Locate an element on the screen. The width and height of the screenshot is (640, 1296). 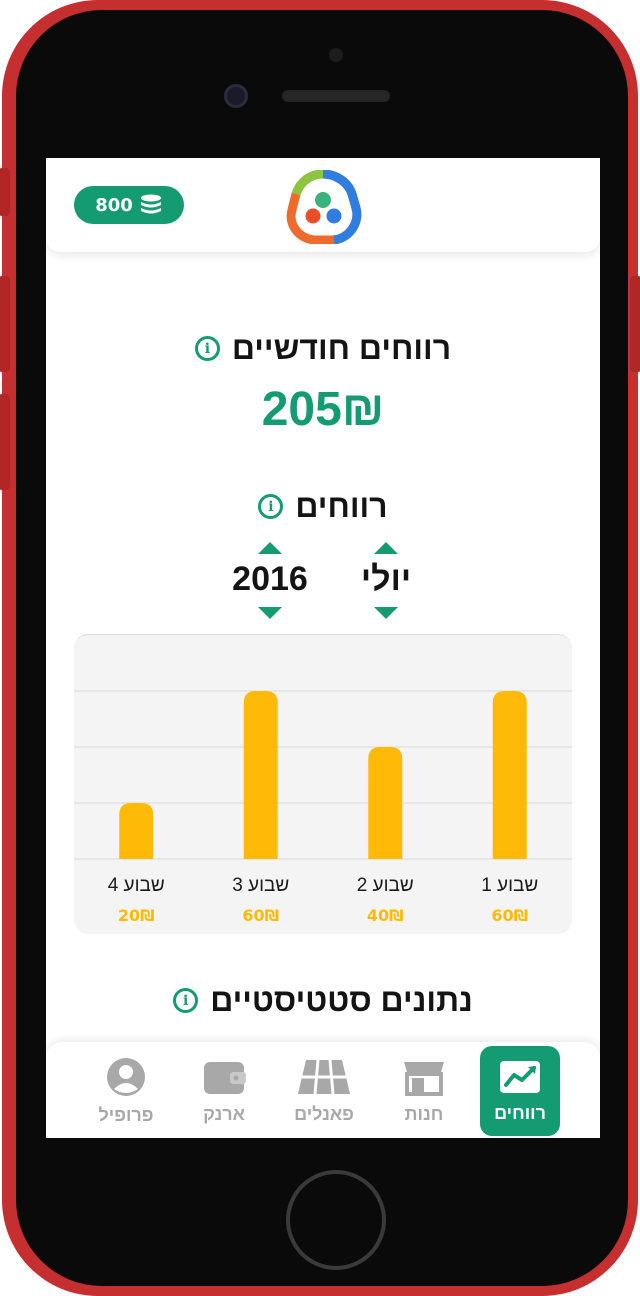
profits-title: רווחים is located at coordinates (341, 506).